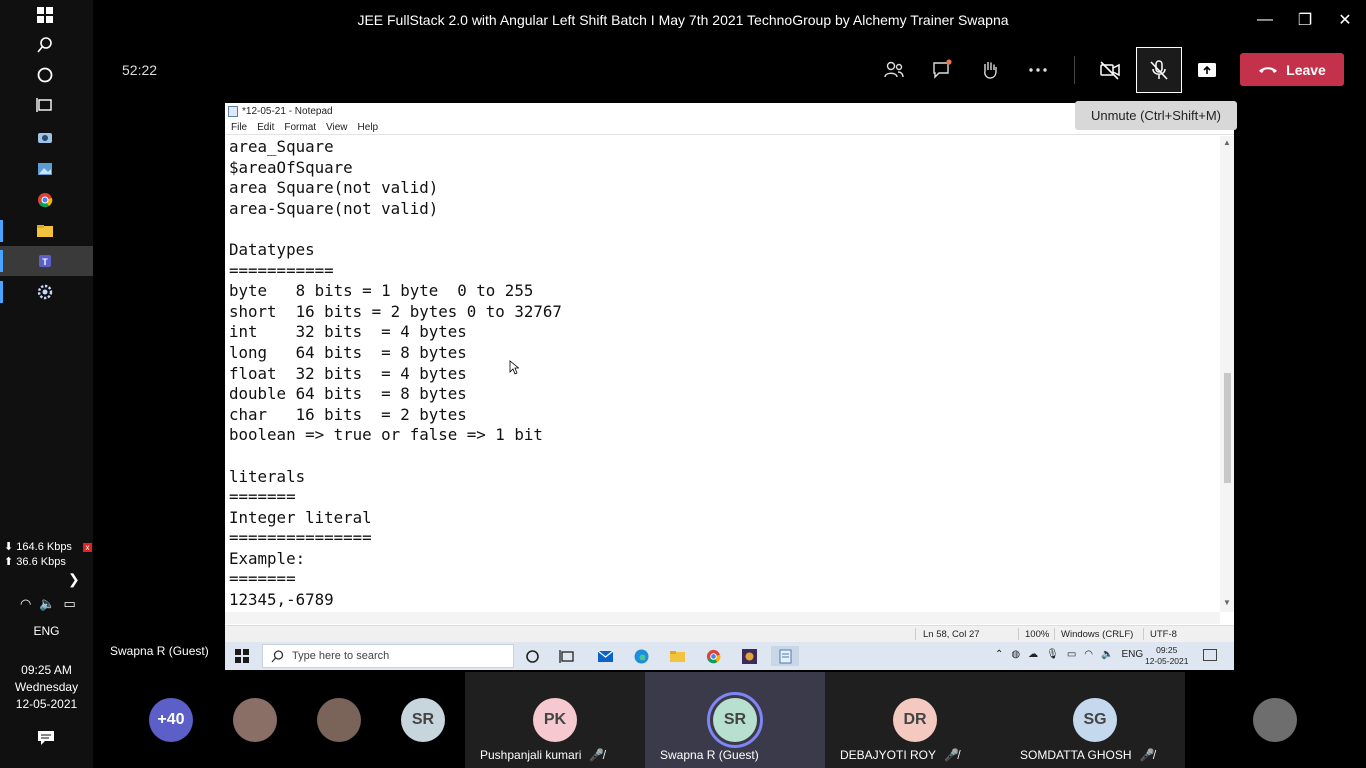  I want to click on share-screen-button, so click(1207, 70).